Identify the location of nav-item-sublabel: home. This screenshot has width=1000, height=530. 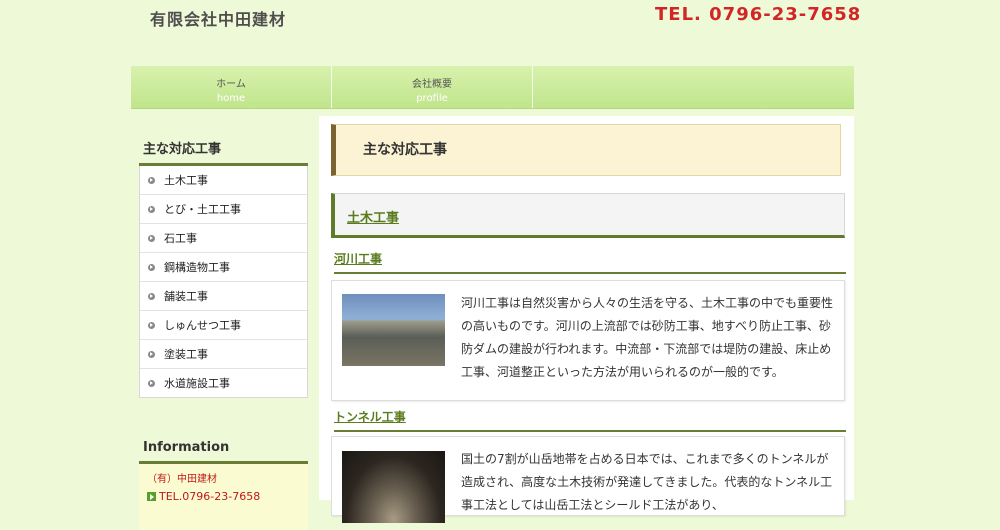
(231, 98).